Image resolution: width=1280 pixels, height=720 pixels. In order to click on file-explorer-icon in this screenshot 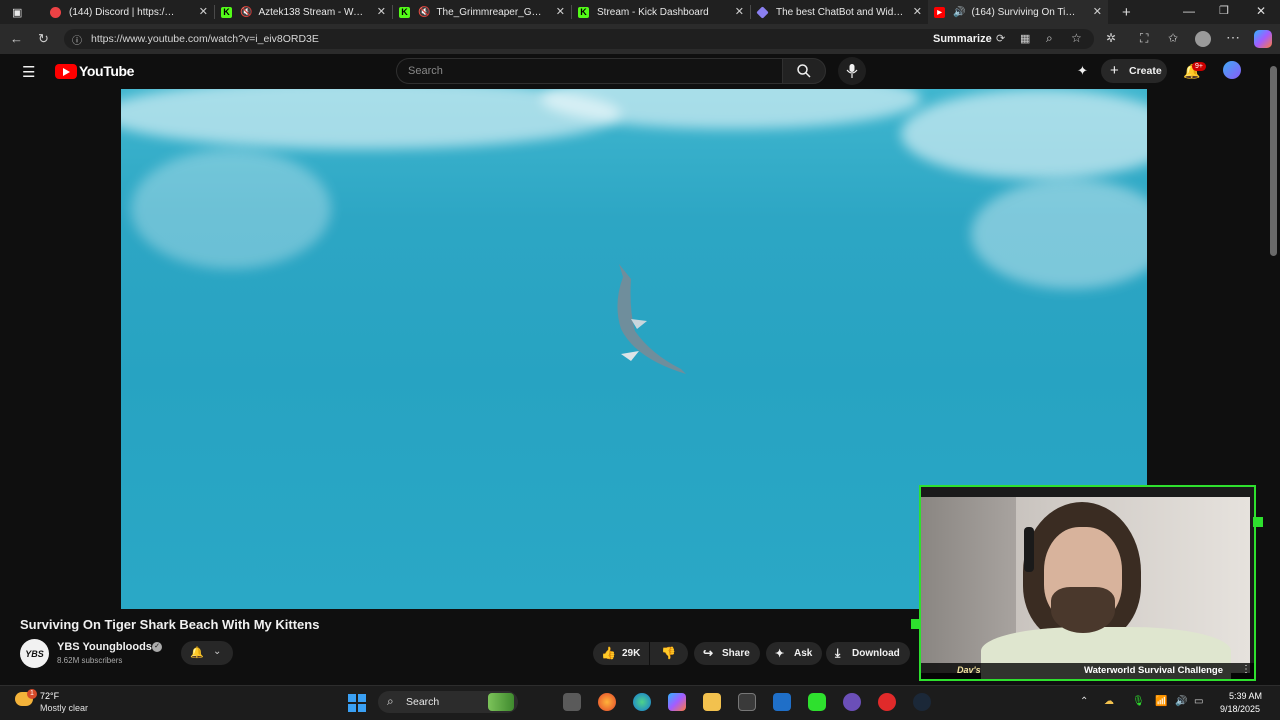, I will do `click(712, 702)`.